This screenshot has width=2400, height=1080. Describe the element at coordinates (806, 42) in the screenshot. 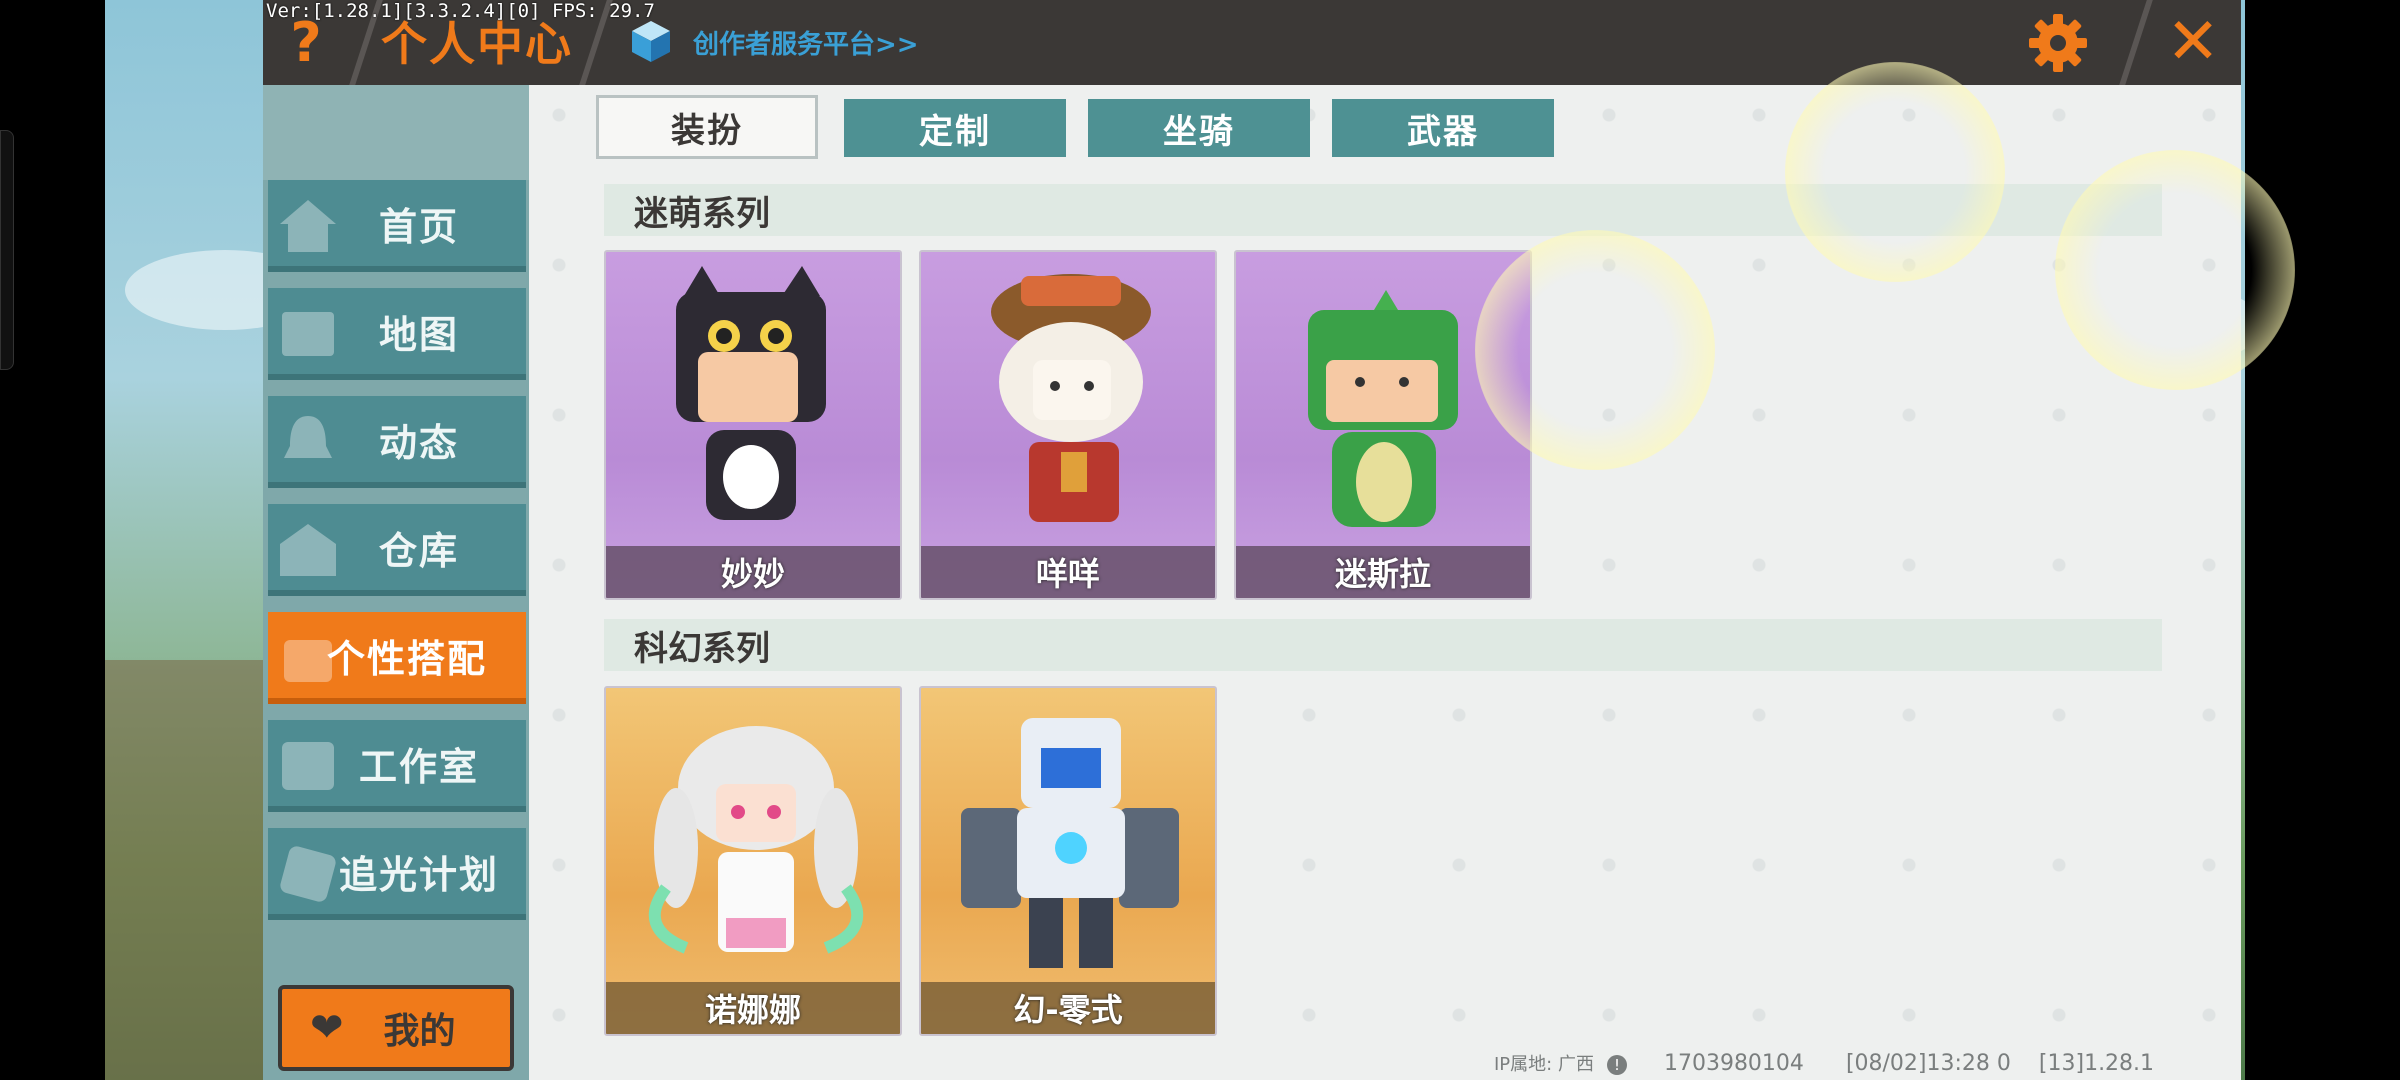

I see `creator-platform-link: 创作者服务平台>>` at that location.